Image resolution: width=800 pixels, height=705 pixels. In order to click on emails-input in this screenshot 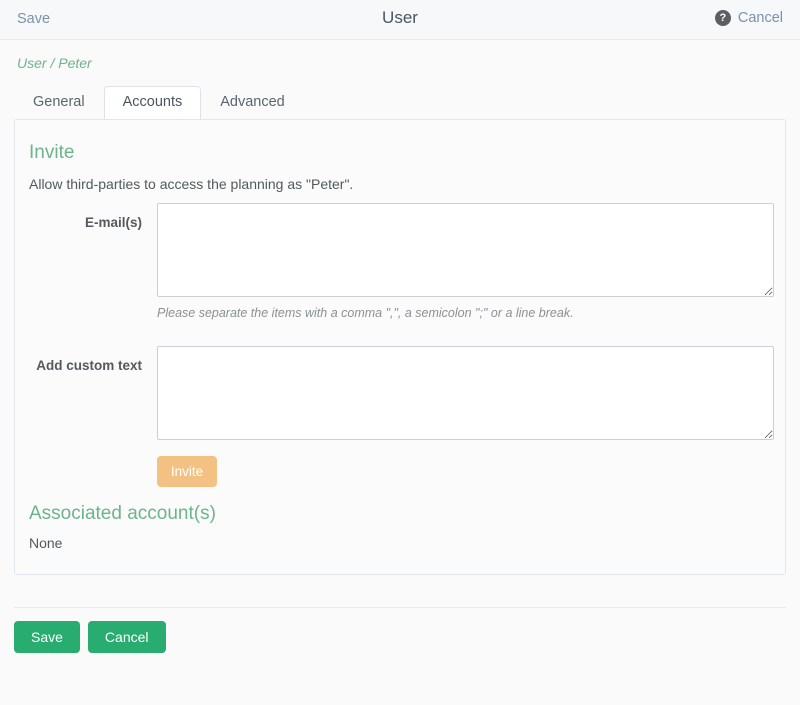, I will do `click(465, 250)`.